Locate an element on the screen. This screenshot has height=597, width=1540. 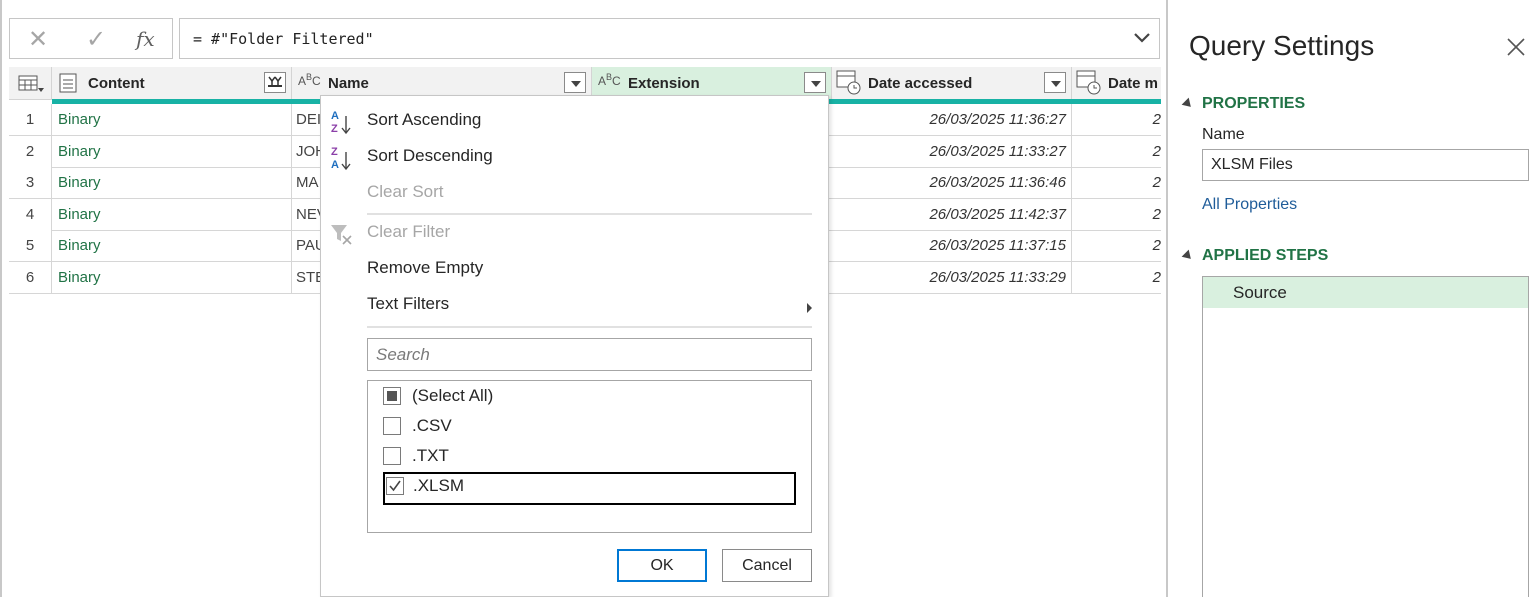
column-header-date-accessed: Date accessed is located at coordinates (952, 83).